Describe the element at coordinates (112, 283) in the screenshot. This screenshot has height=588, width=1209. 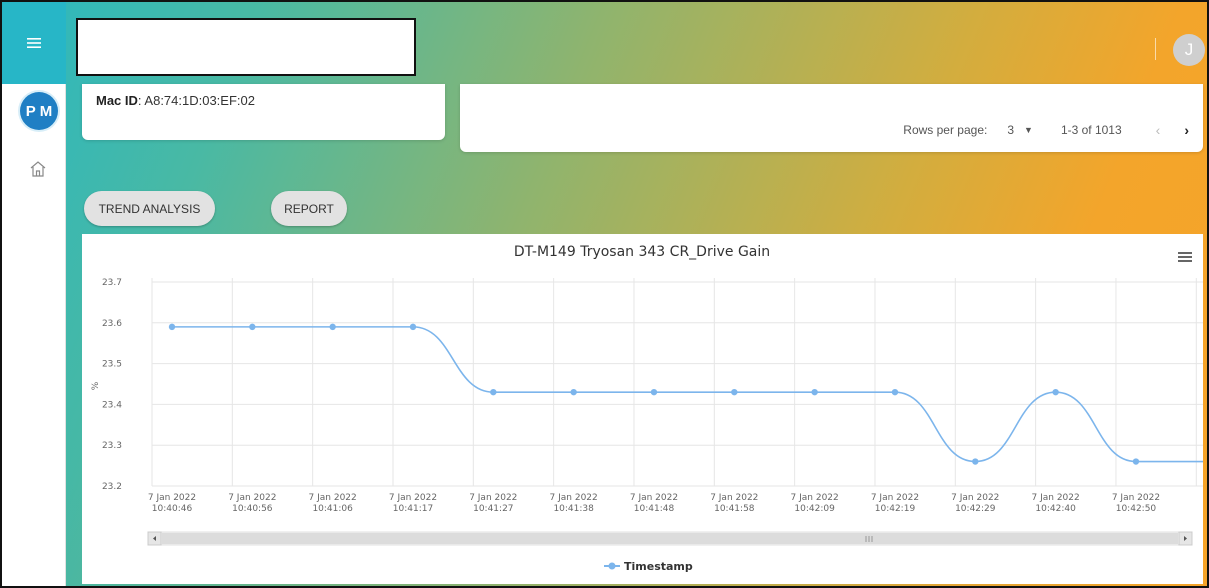
I see `y-tick-label: 23.7` at that location.